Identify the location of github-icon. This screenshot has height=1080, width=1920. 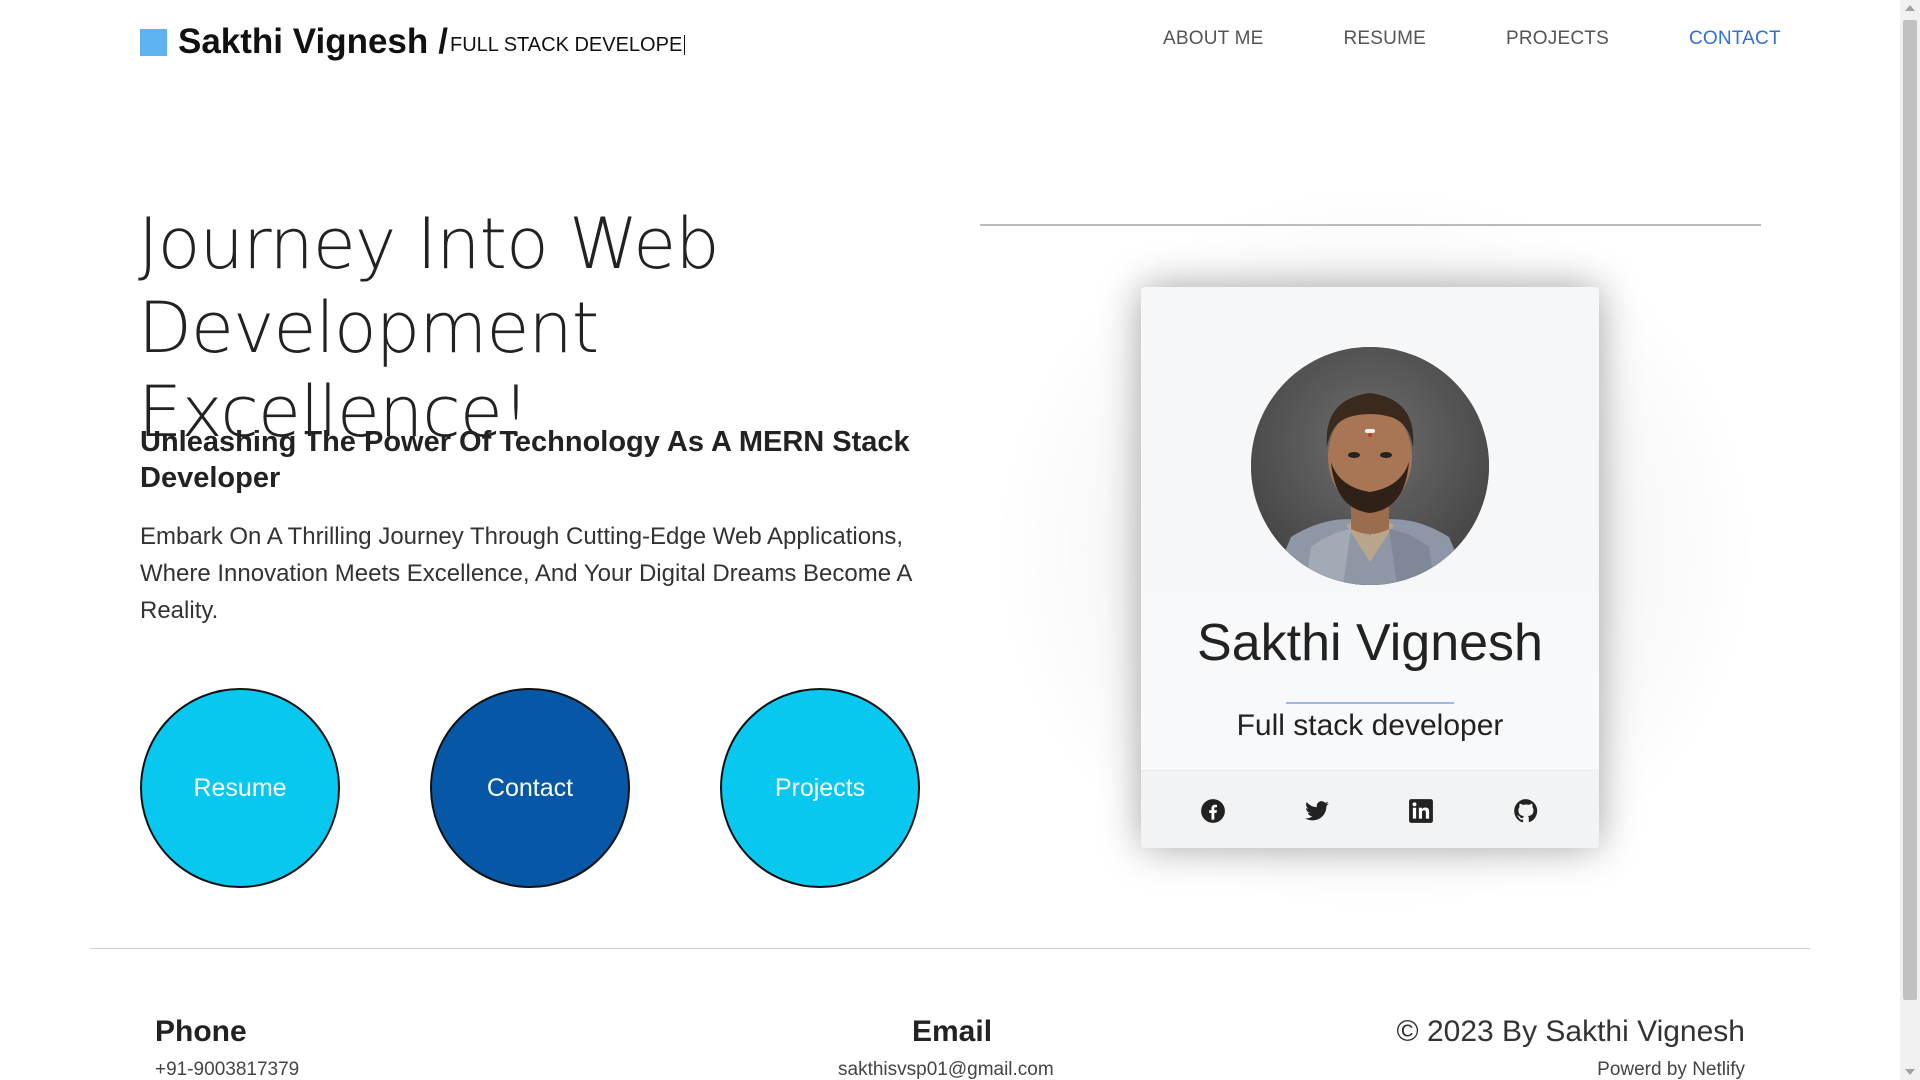
(1526, 811).